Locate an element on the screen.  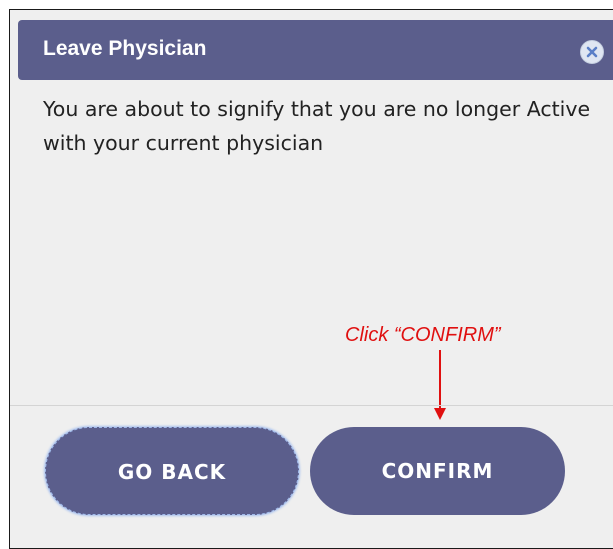
go-back-button: GO BACK is located at coordinates (172, 471).